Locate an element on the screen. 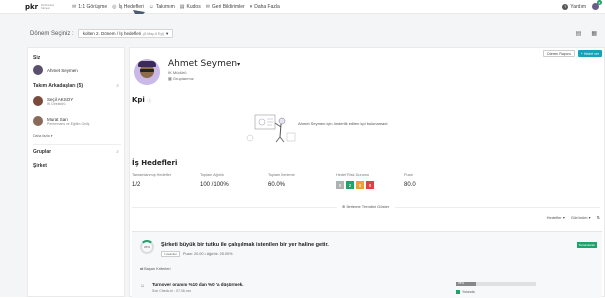 The height and width of the screenshot is (298, 605). nav-item-4: ✉ Geri Bildirimler is located at coordinates (225, 7).